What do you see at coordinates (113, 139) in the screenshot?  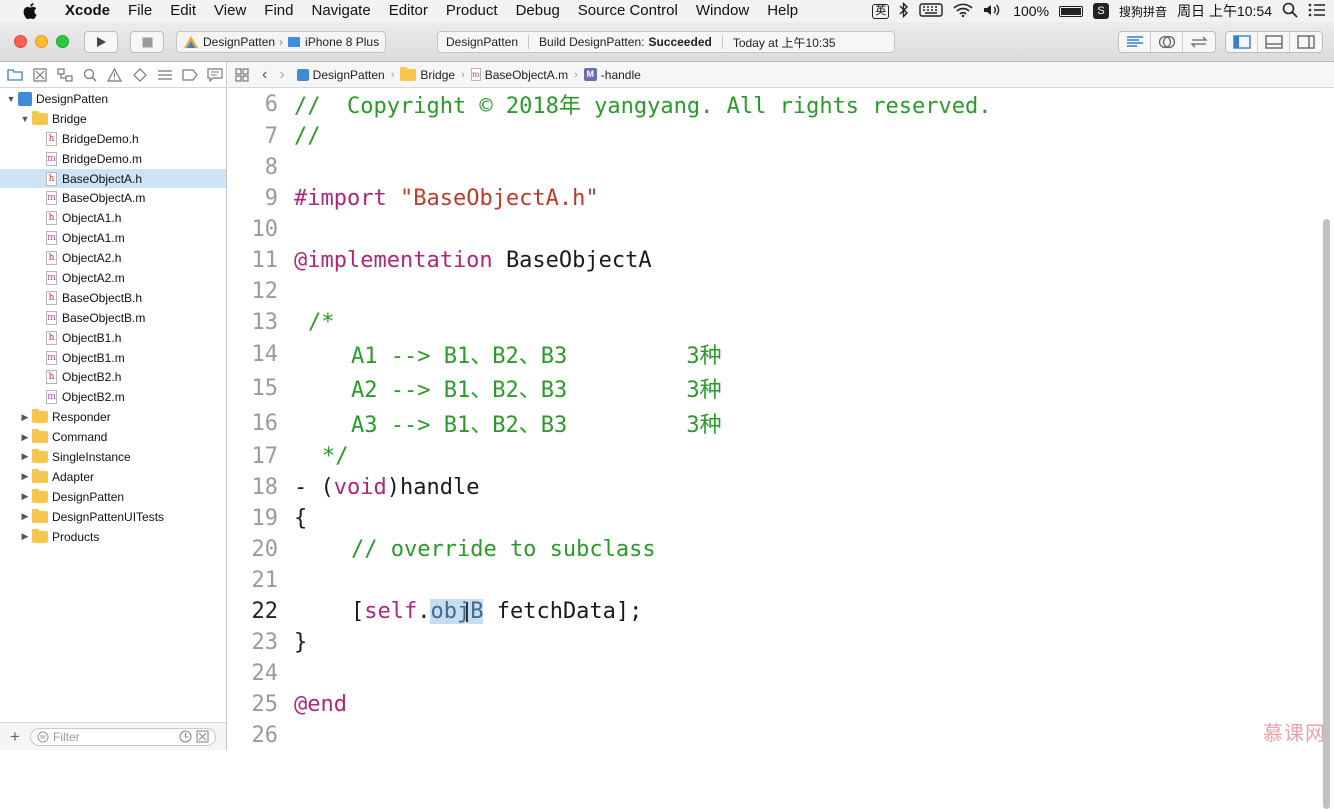 I see `tree-file-row: h BridgeDemo.h` at bounding box center [113, 139].